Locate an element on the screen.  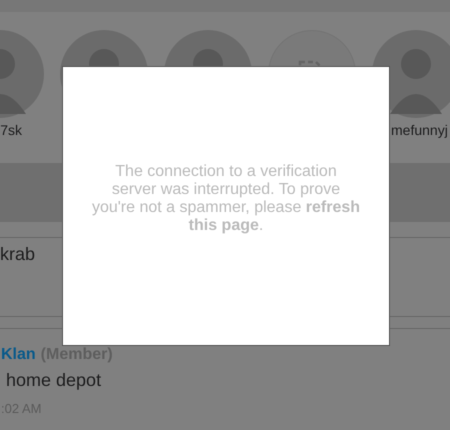
conversation-name: krab is located at coordinates (18, 254).